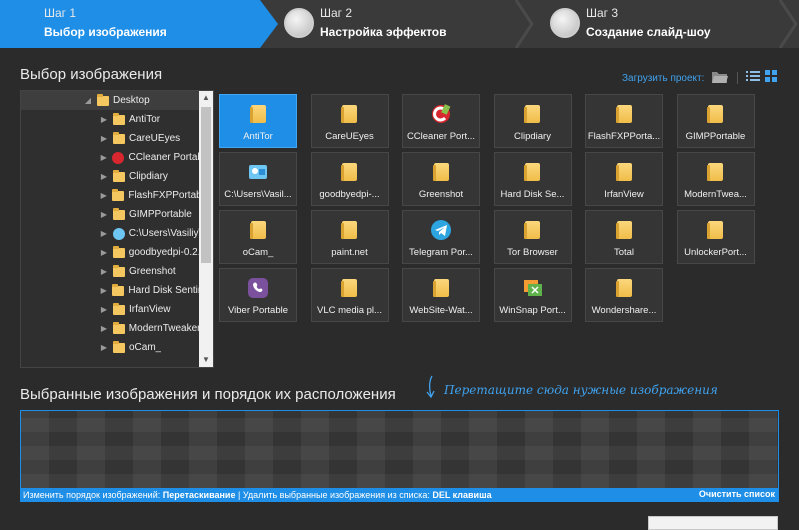 The height and width of the screenshot is (530, 799). What do you see at coordinates (139, 24) in the screenshot?
I see `step-1: Шаг 1 Выбор изображения` at bounding box center [139, 24].